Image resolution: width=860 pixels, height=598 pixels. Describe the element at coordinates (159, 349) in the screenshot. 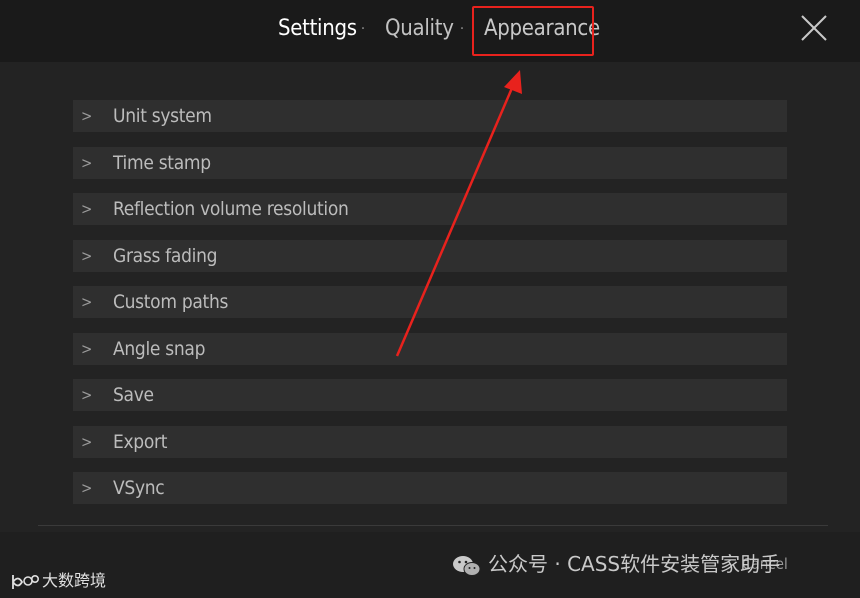

I see `menu-item-label: Angle snap` at that location.